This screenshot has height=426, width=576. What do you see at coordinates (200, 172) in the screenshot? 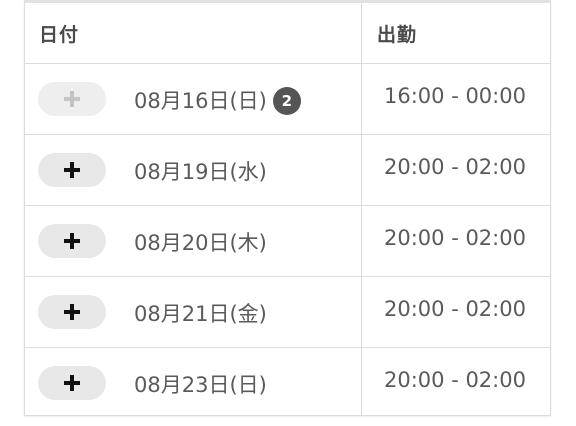
I see `date-value: 08月19日(水)` at bounding box center [200, 172].